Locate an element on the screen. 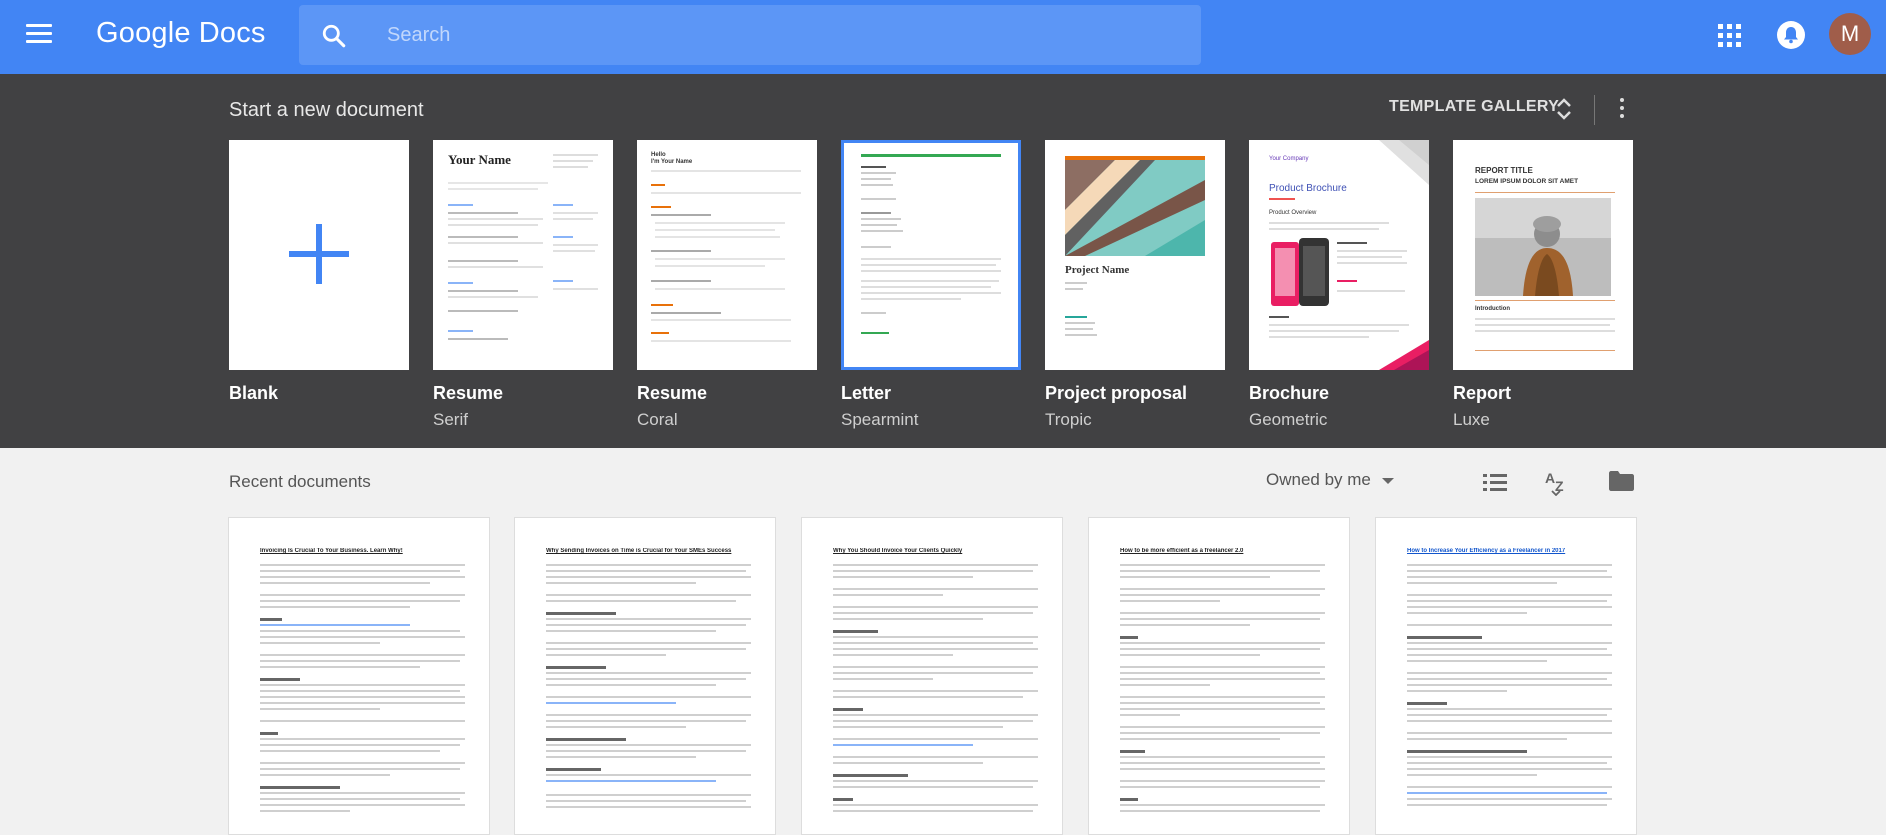  template-style: Luxe is located at coordinates (1471, 419).